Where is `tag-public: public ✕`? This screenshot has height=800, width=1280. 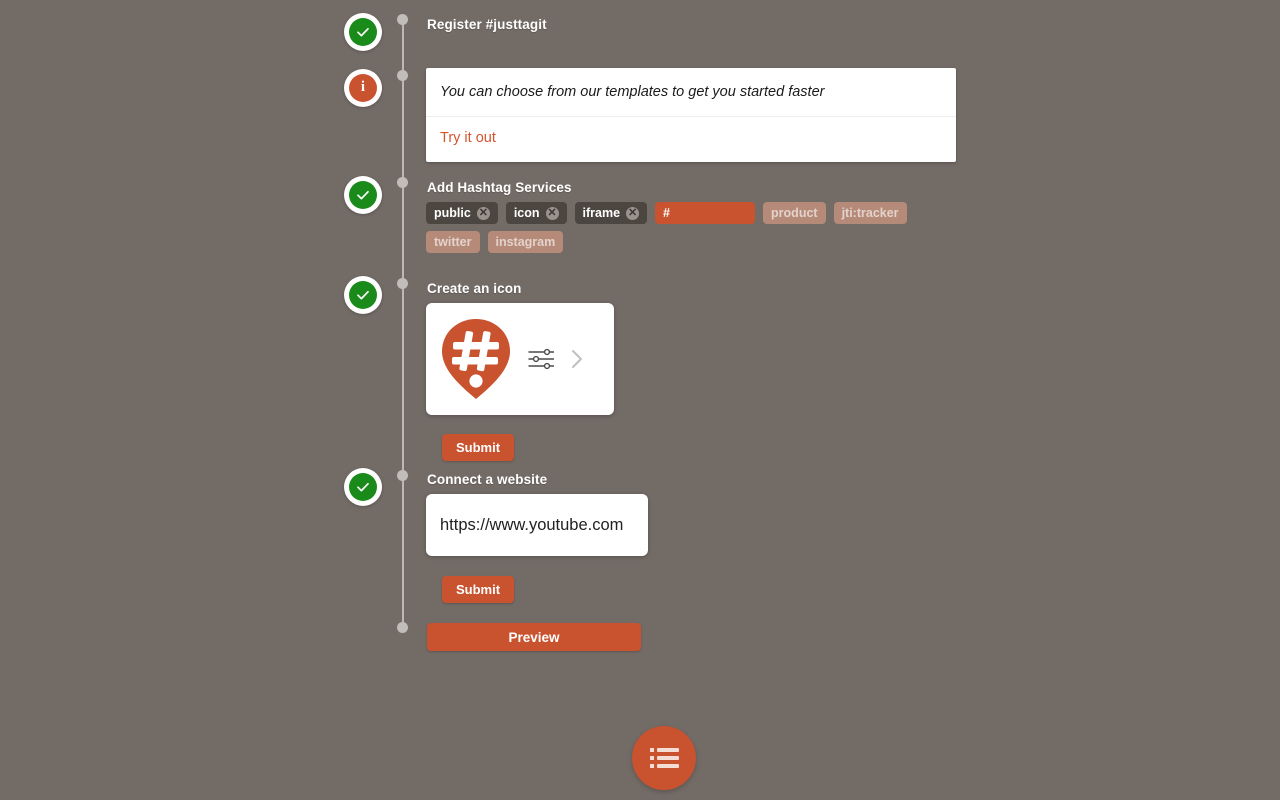 tag-public: public ✕ is located at coordinates (462, 213).